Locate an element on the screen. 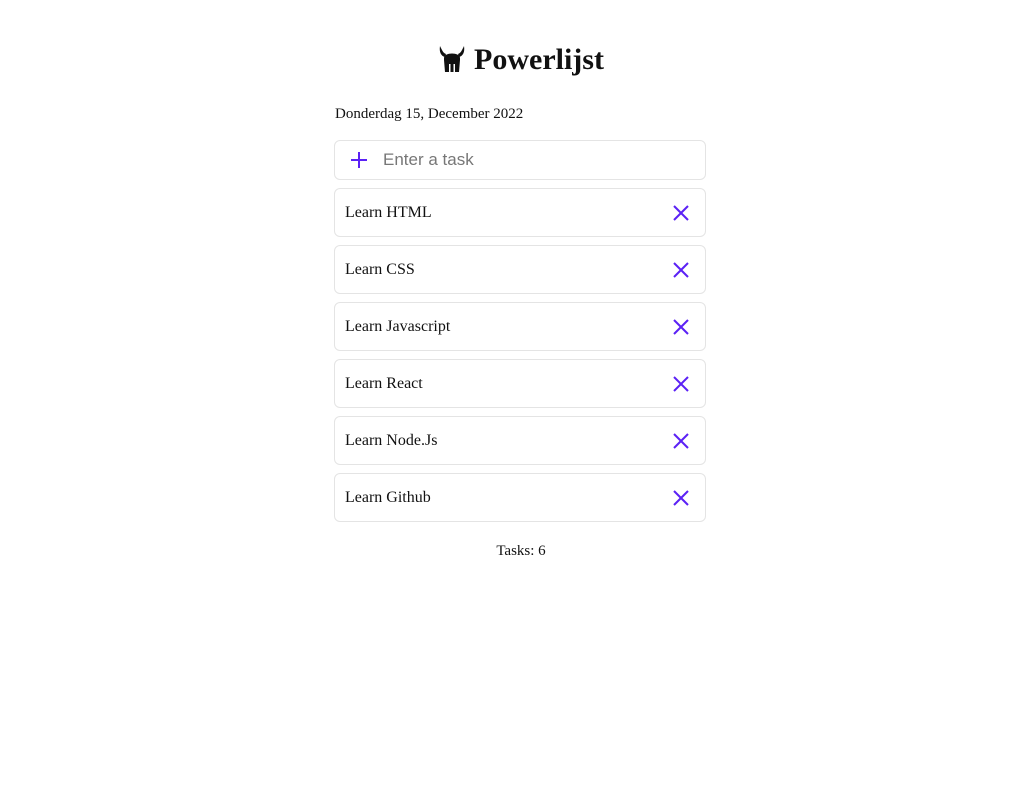  current-date: Donderdag 15, December 2022 is located at coordinates (429, 114).